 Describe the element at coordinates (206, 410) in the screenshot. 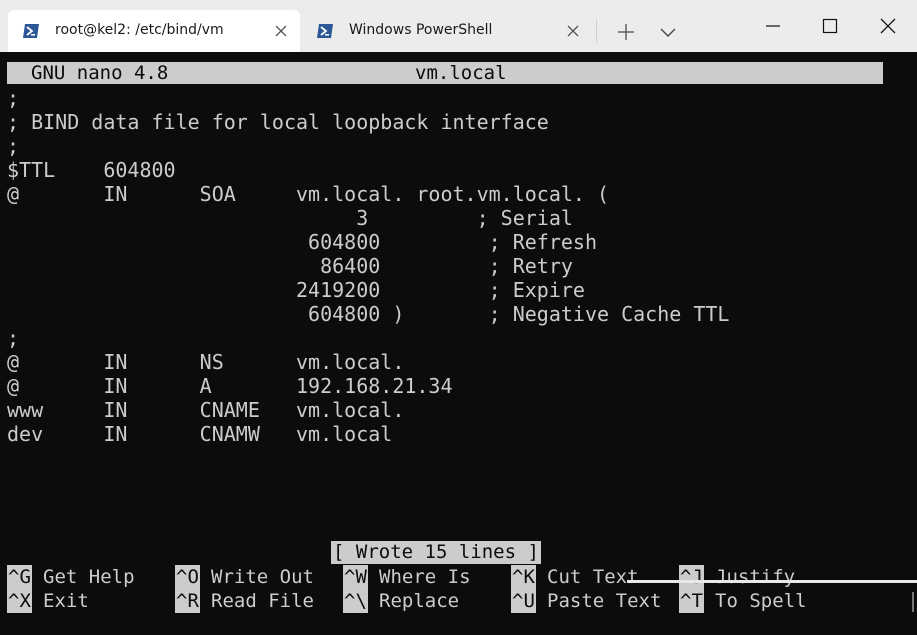

I see `file-line: www IN CNAME vm.local.` at that location.